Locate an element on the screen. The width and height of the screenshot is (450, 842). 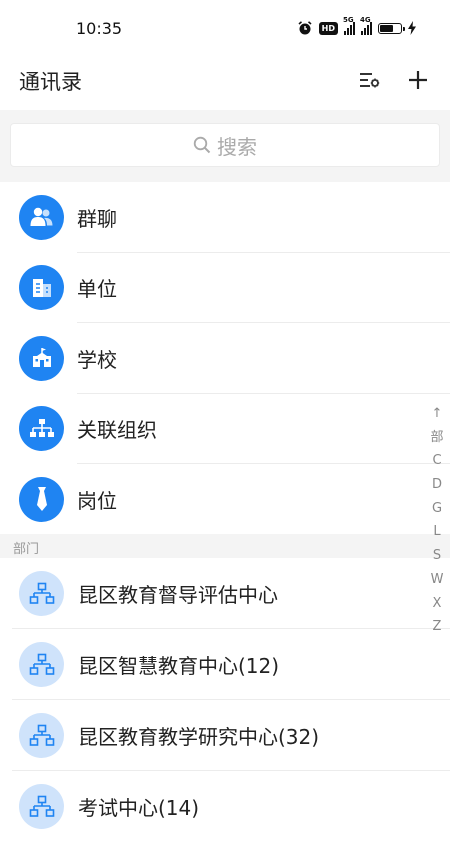
add-button is located at coordinates (418, 80).